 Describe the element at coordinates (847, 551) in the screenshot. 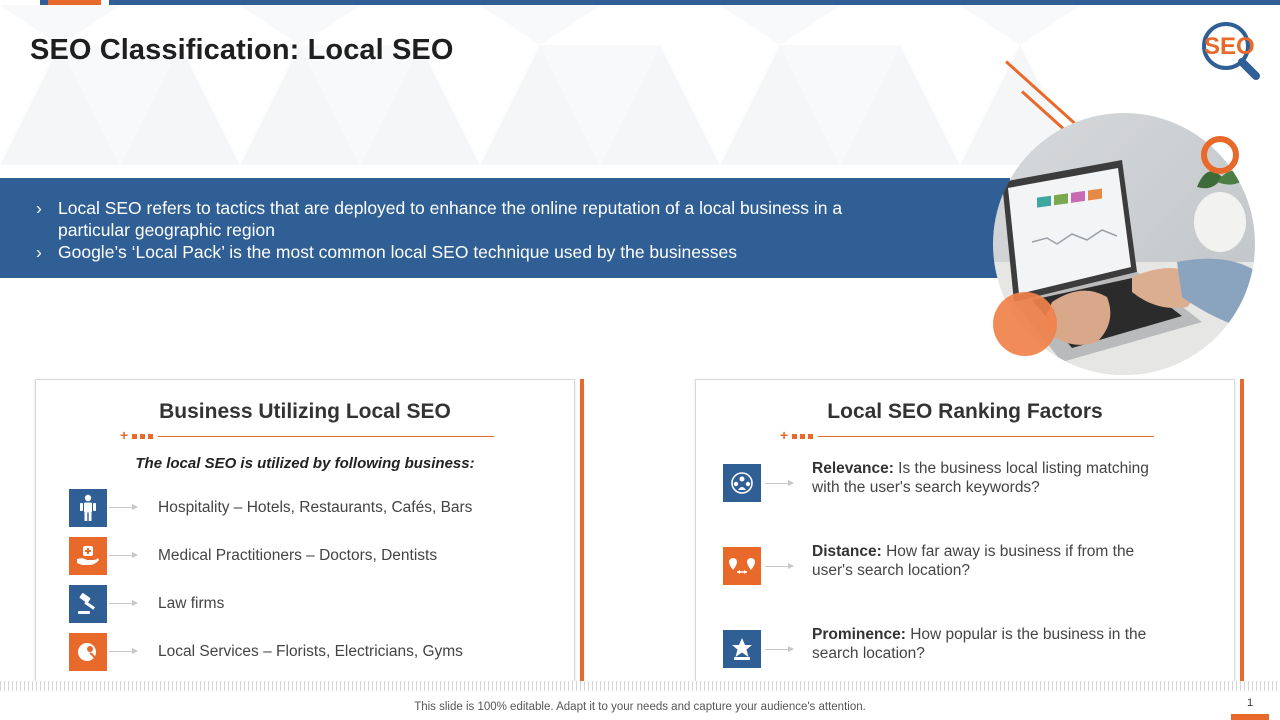

I see `factor-label: Distance:` at that location.